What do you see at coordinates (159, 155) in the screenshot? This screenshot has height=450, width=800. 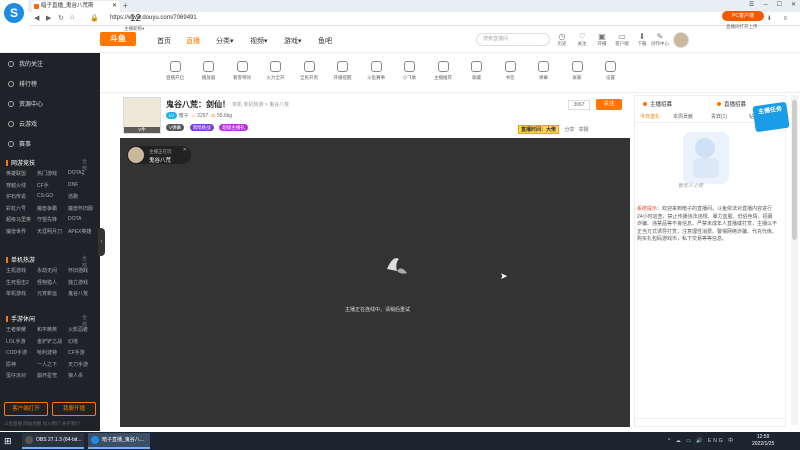 I see `player-game-tag: 主播正在玩 鬼谷八荒 ✕` at bounding box center [159, 155].